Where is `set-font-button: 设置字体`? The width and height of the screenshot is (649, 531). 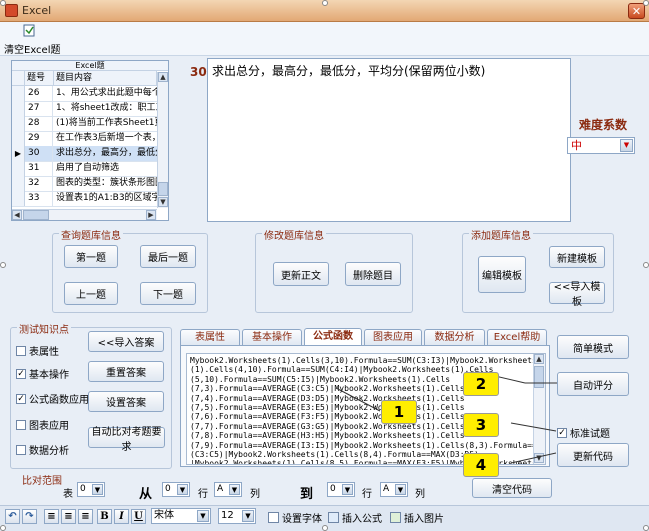 set-font-button: 设置字体 is located at coordinates (295, 517).